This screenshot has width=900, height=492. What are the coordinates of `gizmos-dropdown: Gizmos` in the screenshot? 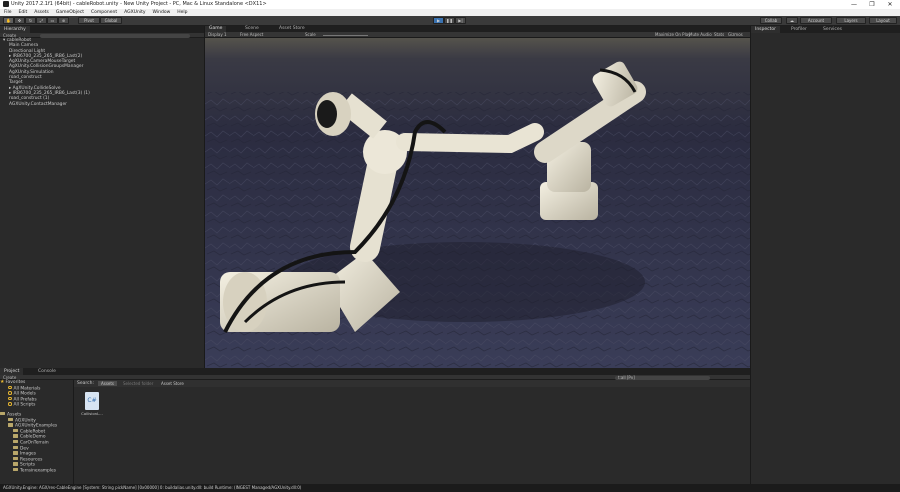 It's located at (735, 35).